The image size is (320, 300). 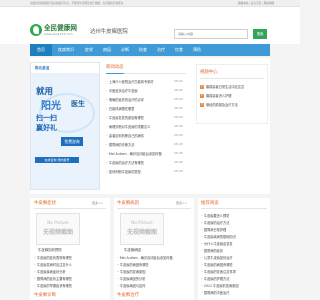 What do you see at coordinates (51, 106) in the screenshot?
I see `ad-line-2: 阳光` at bounding box center [51, 106].